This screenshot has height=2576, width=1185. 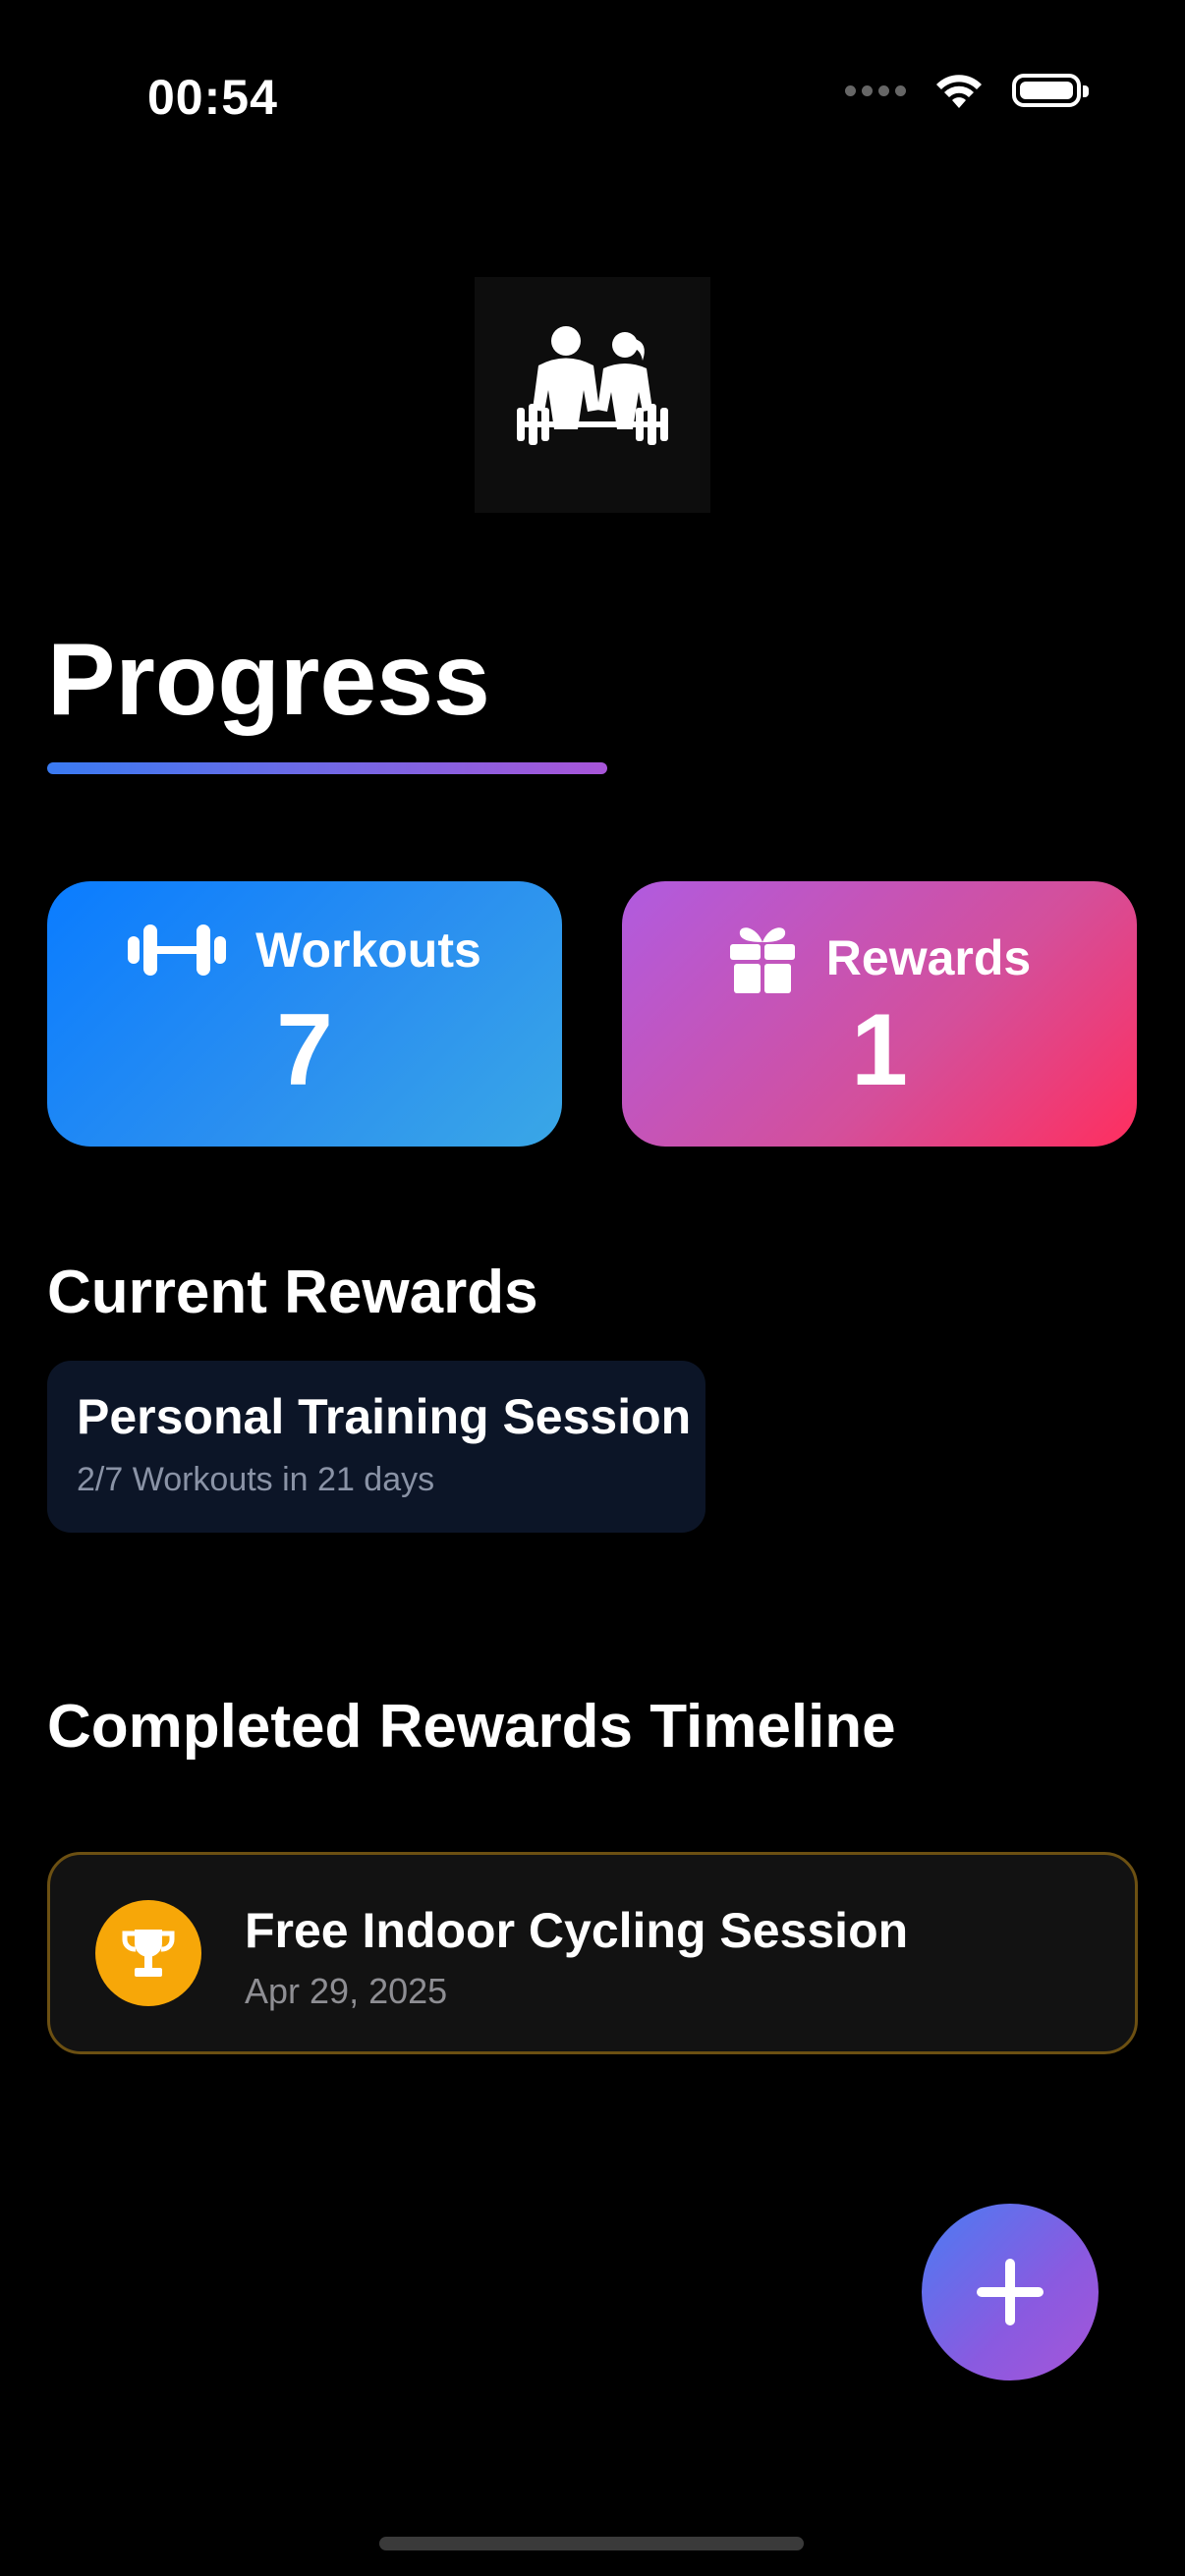 I want to click on current-reward-title: Personal Training Session, so click(x=384, y=1416).